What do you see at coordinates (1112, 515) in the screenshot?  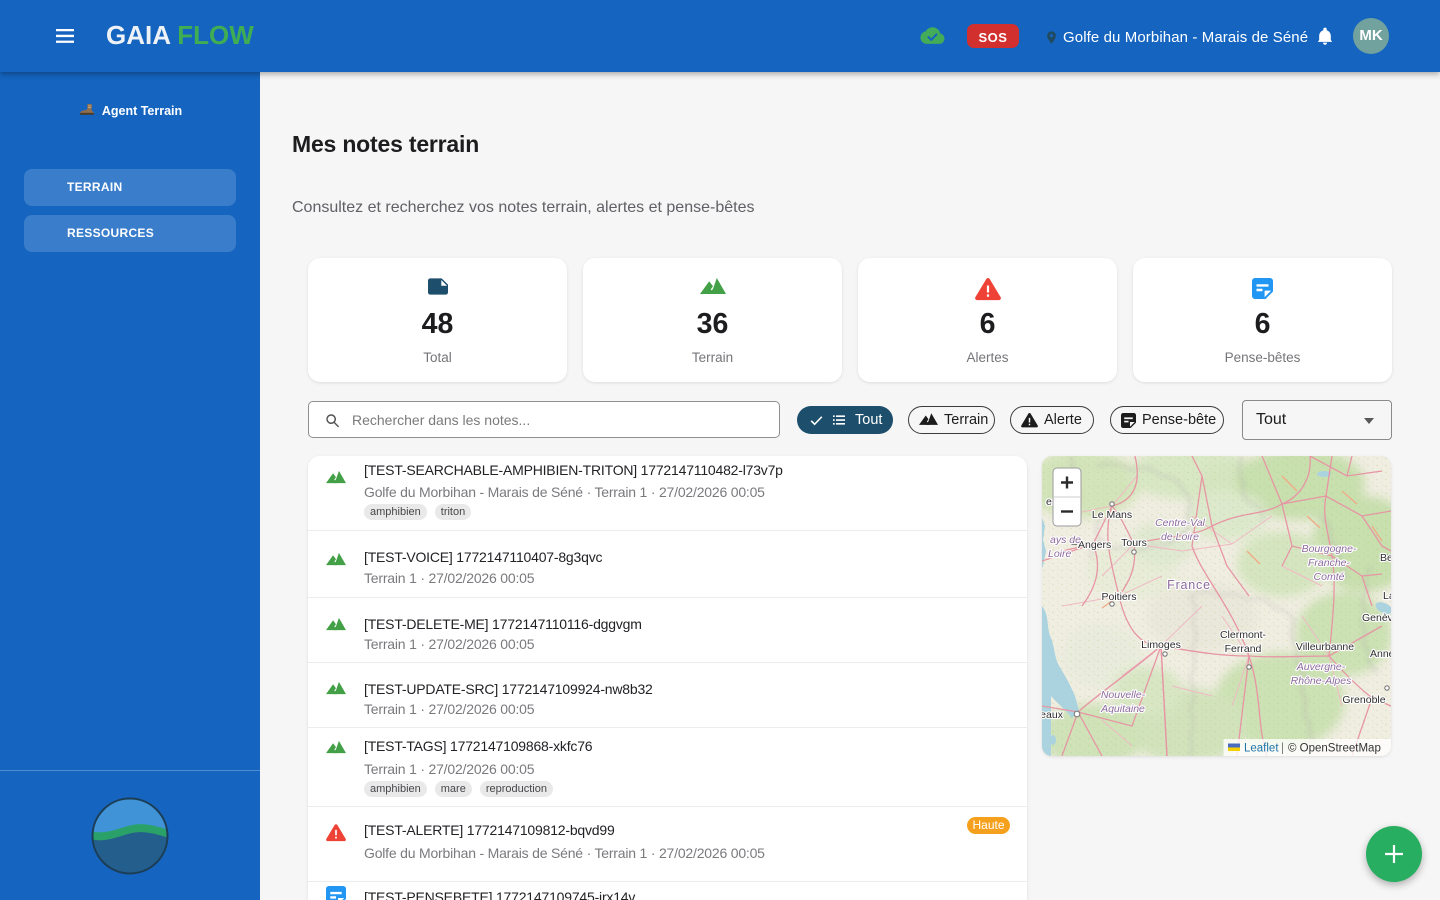 I see `svg-text: Le Mans` at bounding box center [1112, 515].